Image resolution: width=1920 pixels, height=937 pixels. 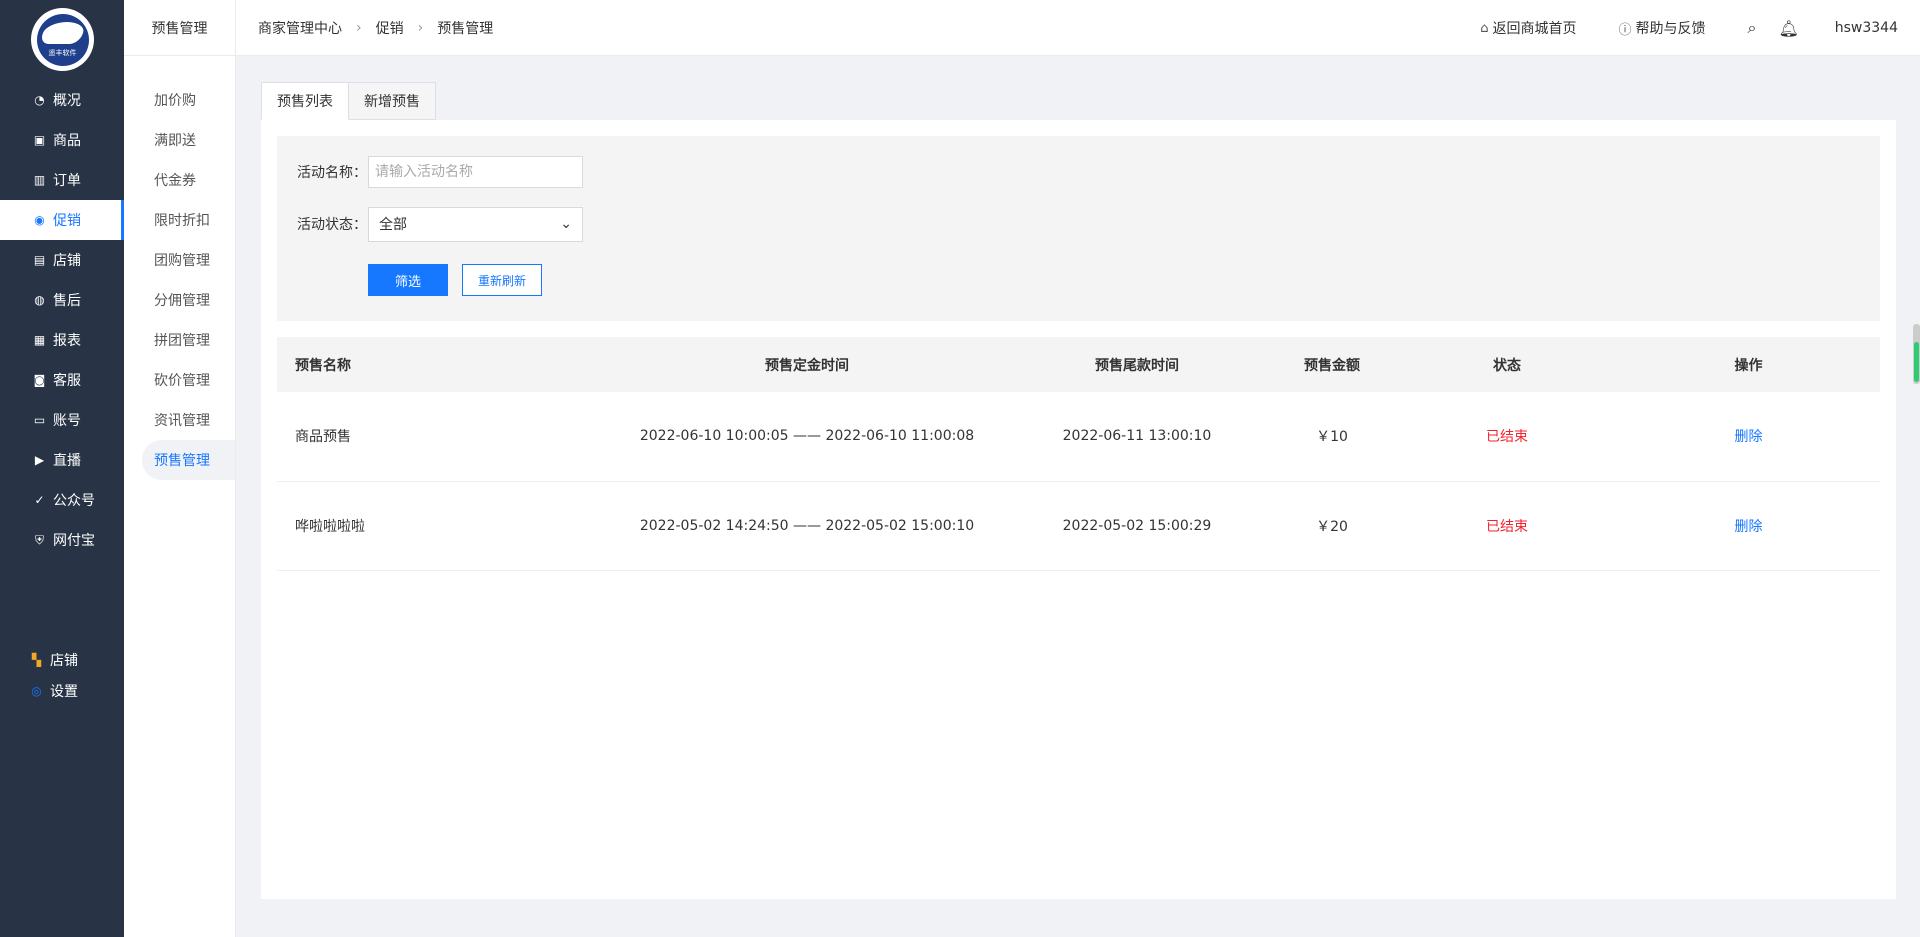 What do you see at coordinates (502, 280) in the screenshot?
I see `reset-button: 重新刷新` at bounding box center [502, 280].